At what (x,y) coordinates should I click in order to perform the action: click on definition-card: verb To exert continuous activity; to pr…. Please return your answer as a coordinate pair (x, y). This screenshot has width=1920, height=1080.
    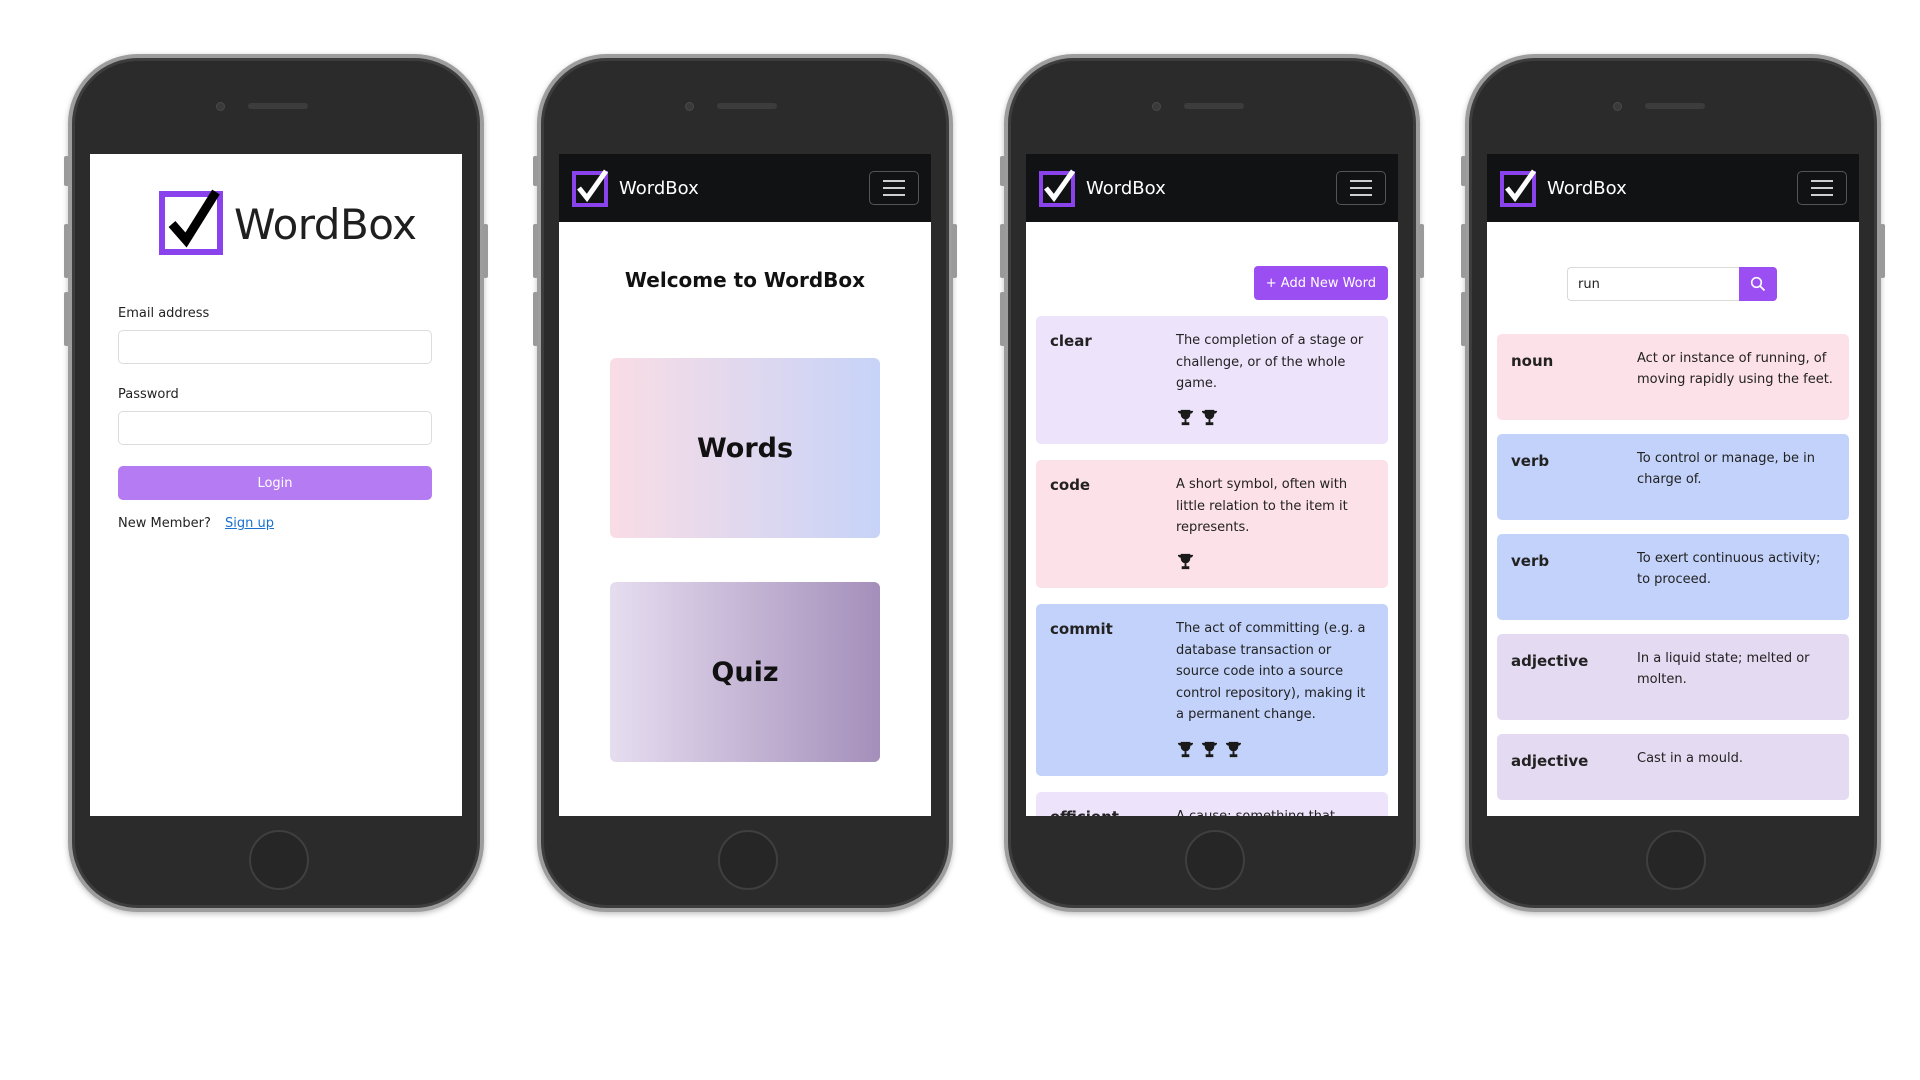
    Looking at the image, I should click on (1673, 577).